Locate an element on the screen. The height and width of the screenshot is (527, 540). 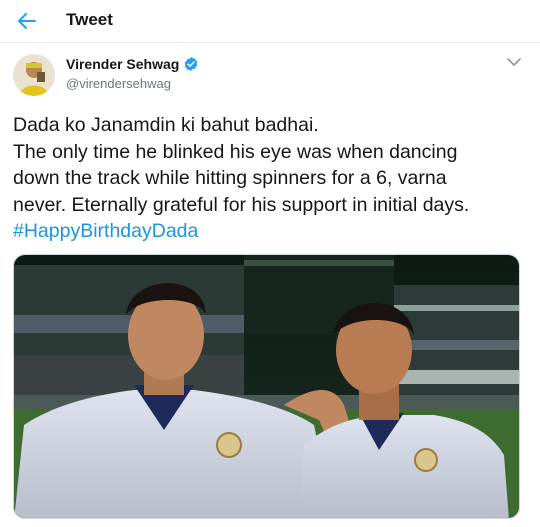
hashtag-link: #HappyBirthdayDada is located at coordinates (105, 231).